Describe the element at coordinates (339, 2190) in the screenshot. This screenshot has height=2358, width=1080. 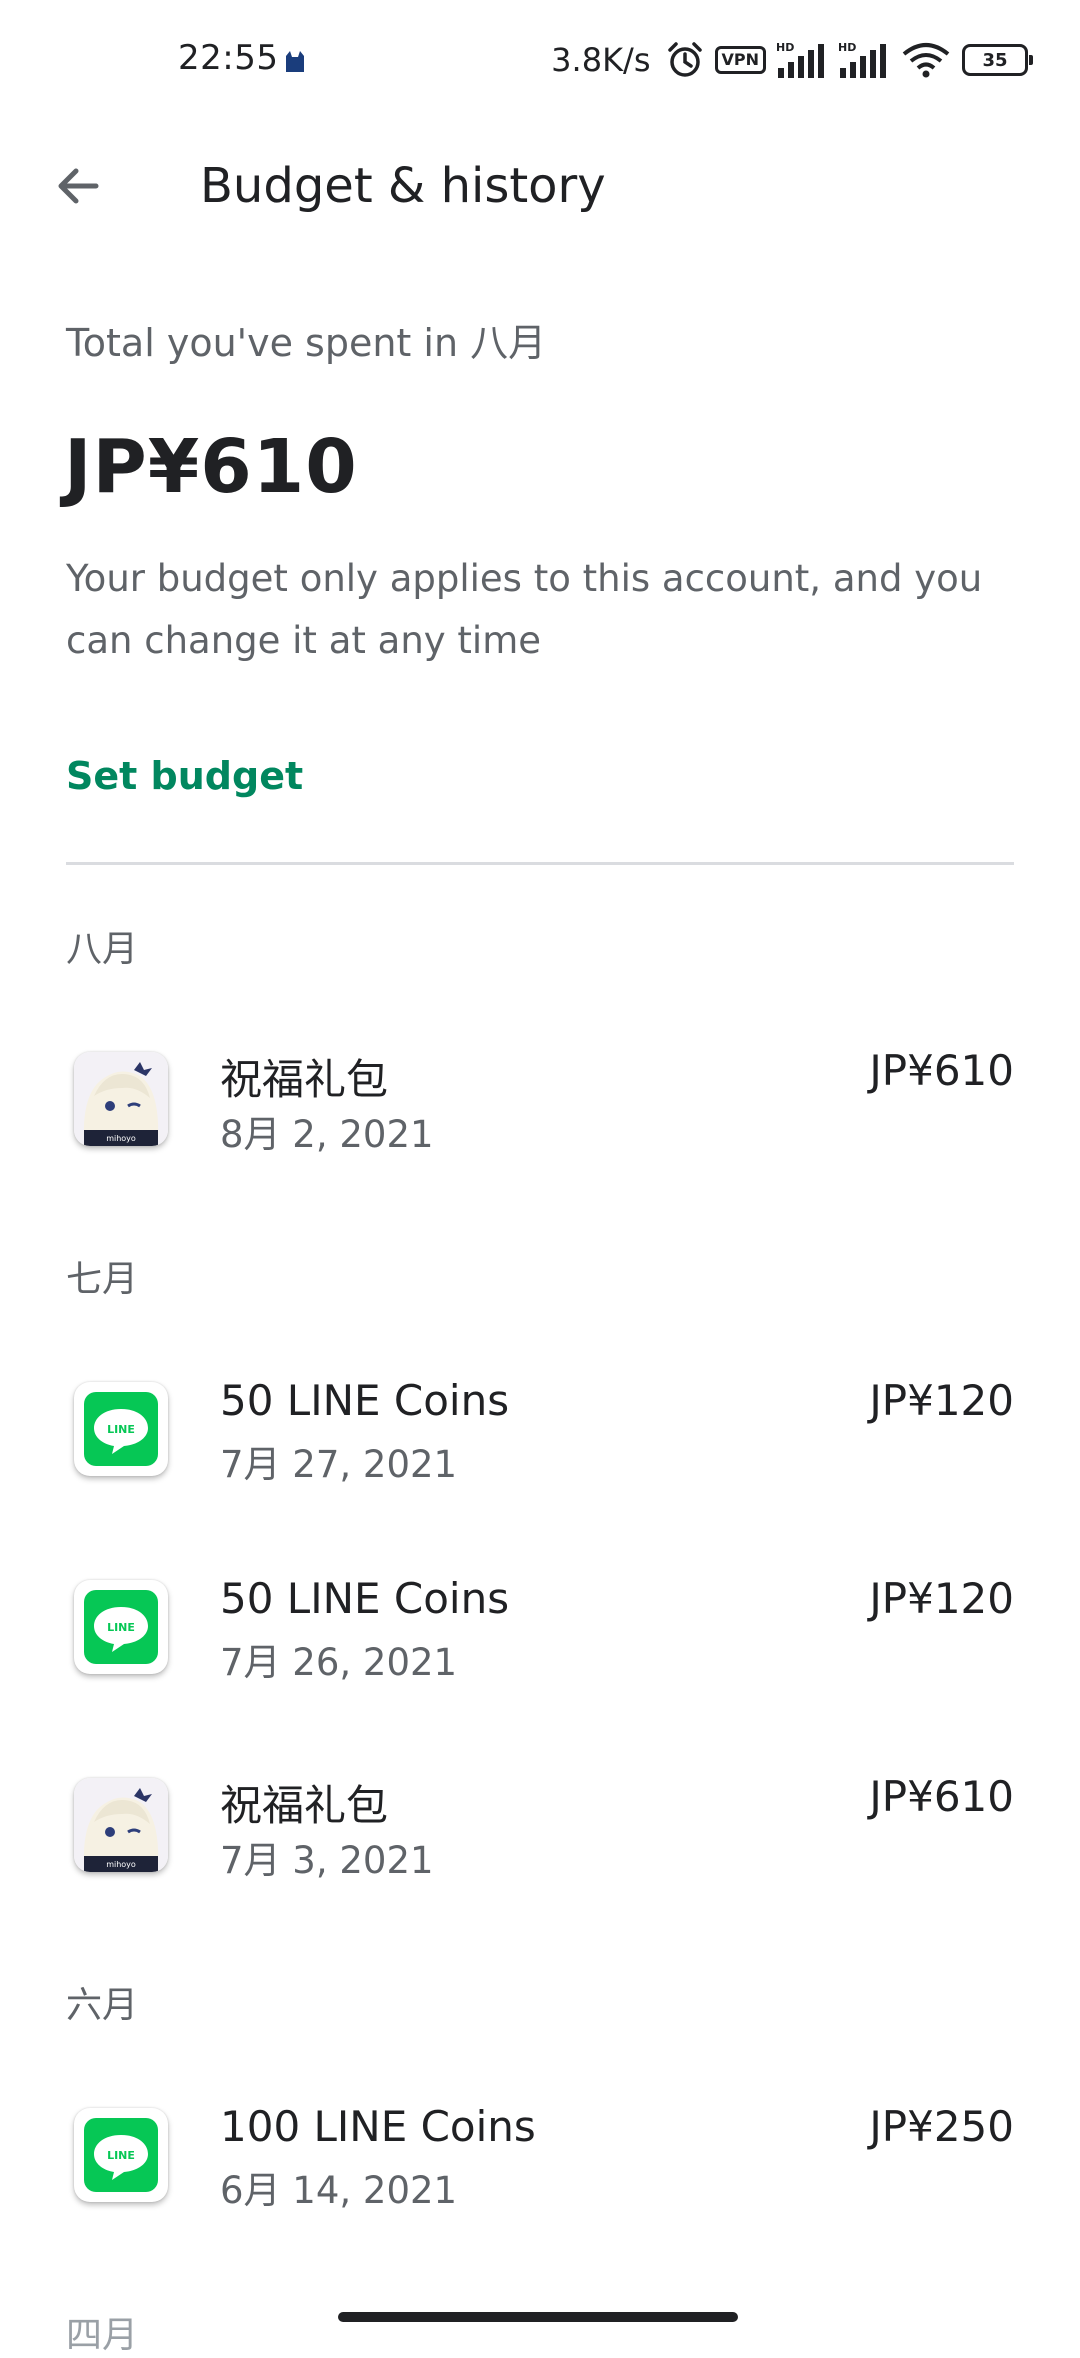
I see `transaction-date: 6月 14, 2021` at that location.